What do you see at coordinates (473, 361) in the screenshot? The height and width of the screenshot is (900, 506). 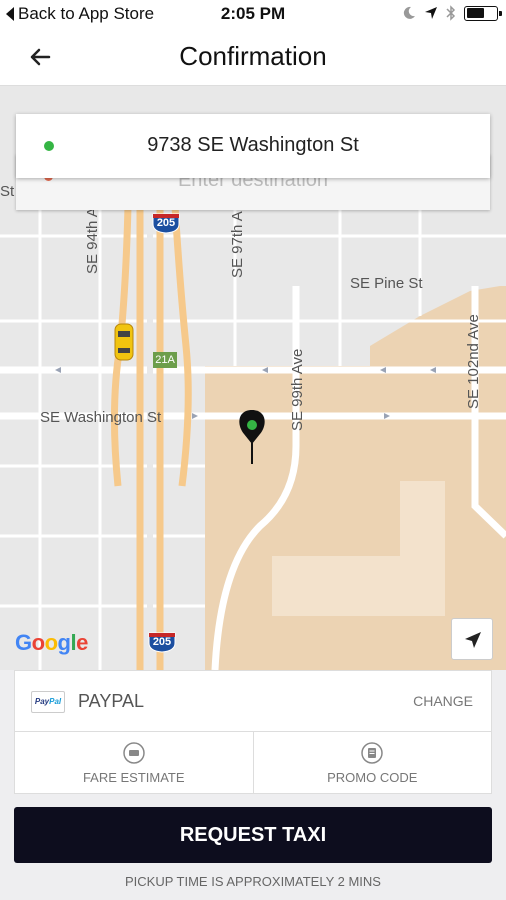 I see `street-label-se-102nd: SE 102nd Ave` at bounding box center [473, 361].